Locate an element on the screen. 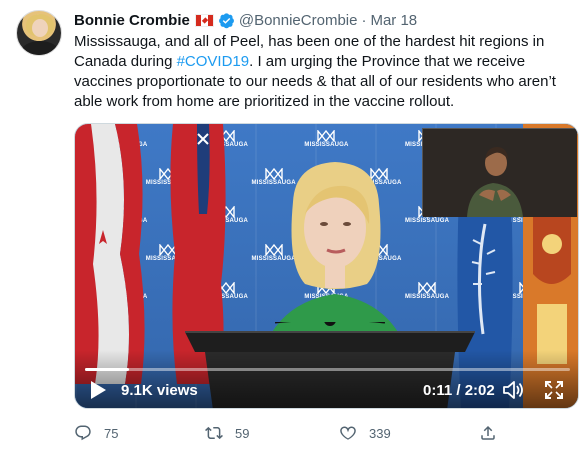 This screenshot has height=450, width=586. reply-button: 75 is located at coordinates (96, 433).